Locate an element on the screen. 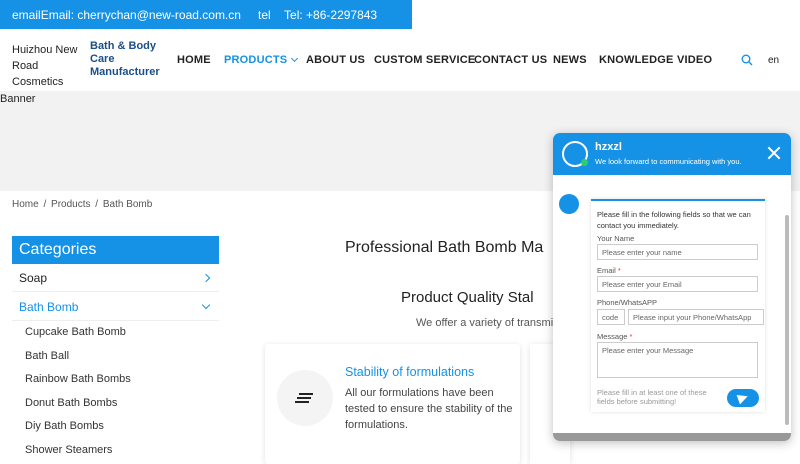 Image resolution: width=800 pixels, height=464 pixels. category-bath-bomb: Bath Bomb is located at coordinates (115, 307).